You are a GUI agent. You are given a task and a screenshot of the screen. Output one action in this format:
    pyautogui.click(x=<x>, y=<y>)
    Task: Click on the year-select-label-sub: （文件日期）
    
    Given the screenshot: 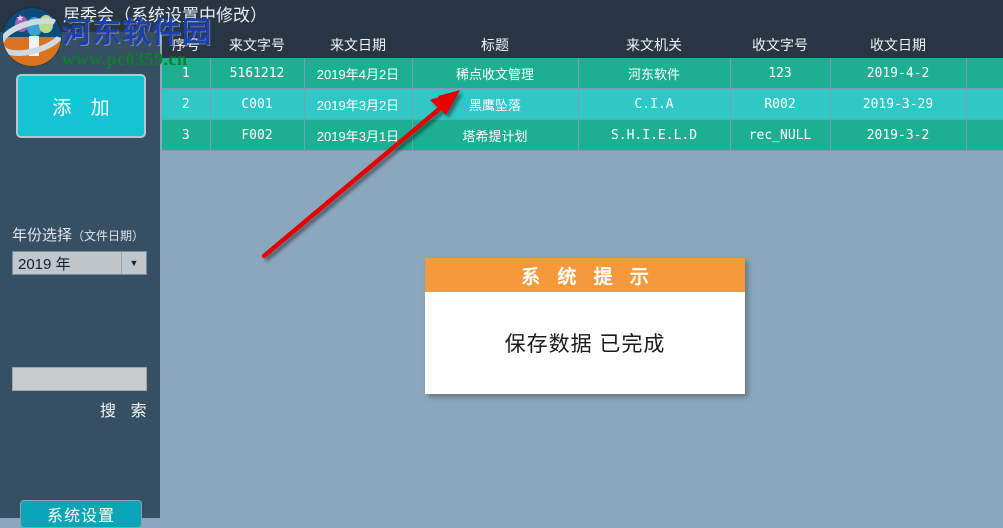 What is the action you would take?
    pyautogui.click(x=108, y=236)
    